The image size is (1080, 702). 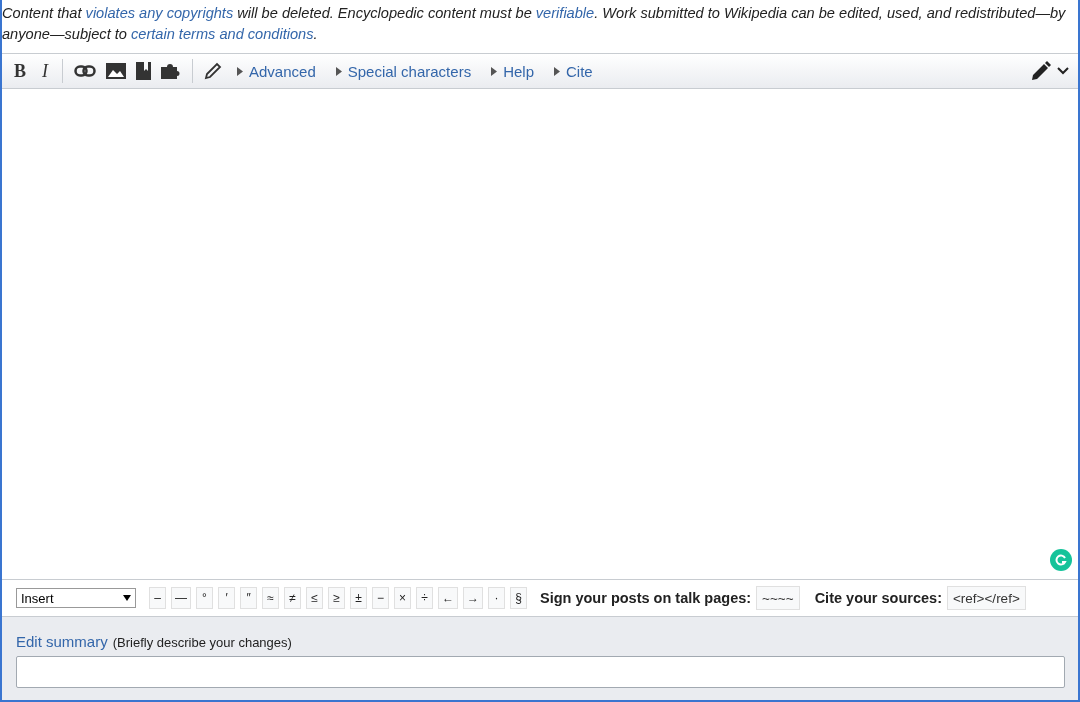 I want to click on notice-link: verifiable, so click(x=565, y=13).